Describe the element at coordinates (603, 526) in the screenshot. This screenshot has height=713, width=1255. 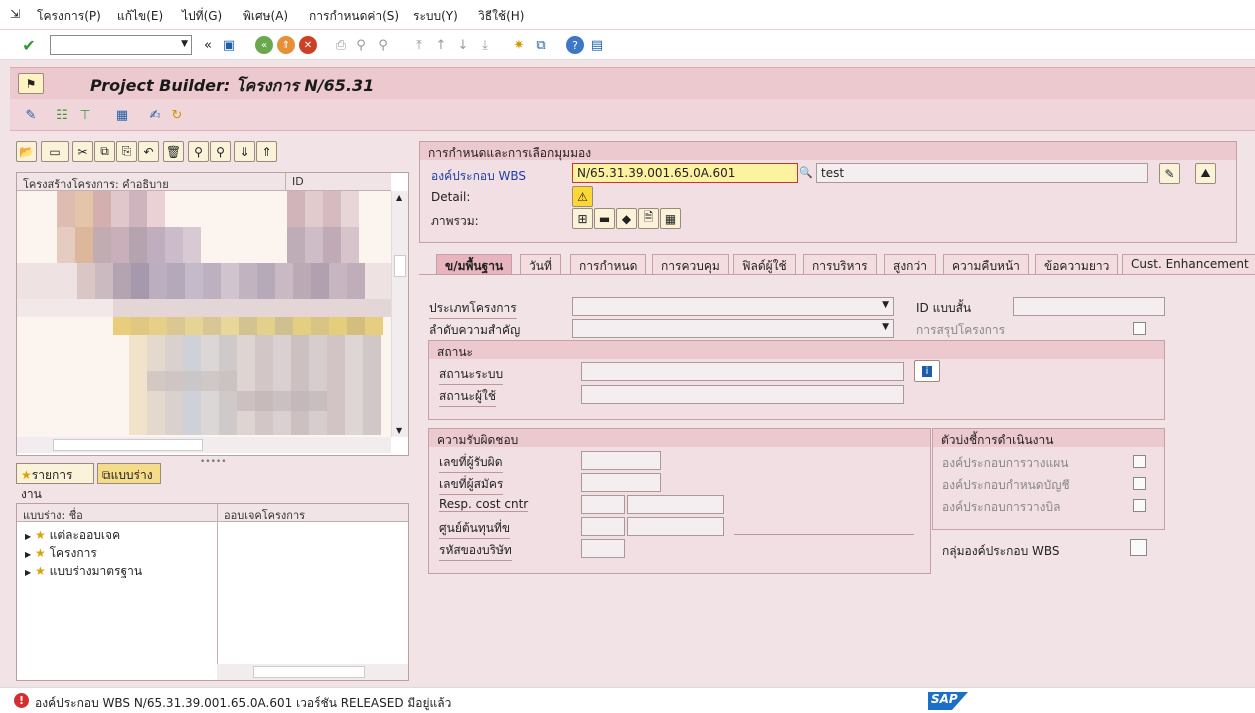
I see `req-cost-center-input` at that location.